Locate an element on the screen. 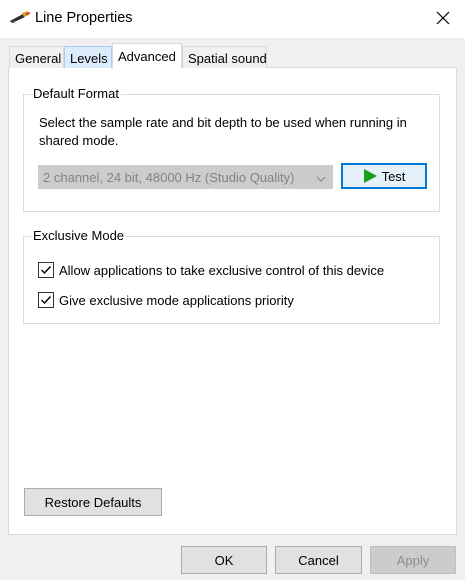  cancel-button: Cancel is located at coordinates (318, 560).